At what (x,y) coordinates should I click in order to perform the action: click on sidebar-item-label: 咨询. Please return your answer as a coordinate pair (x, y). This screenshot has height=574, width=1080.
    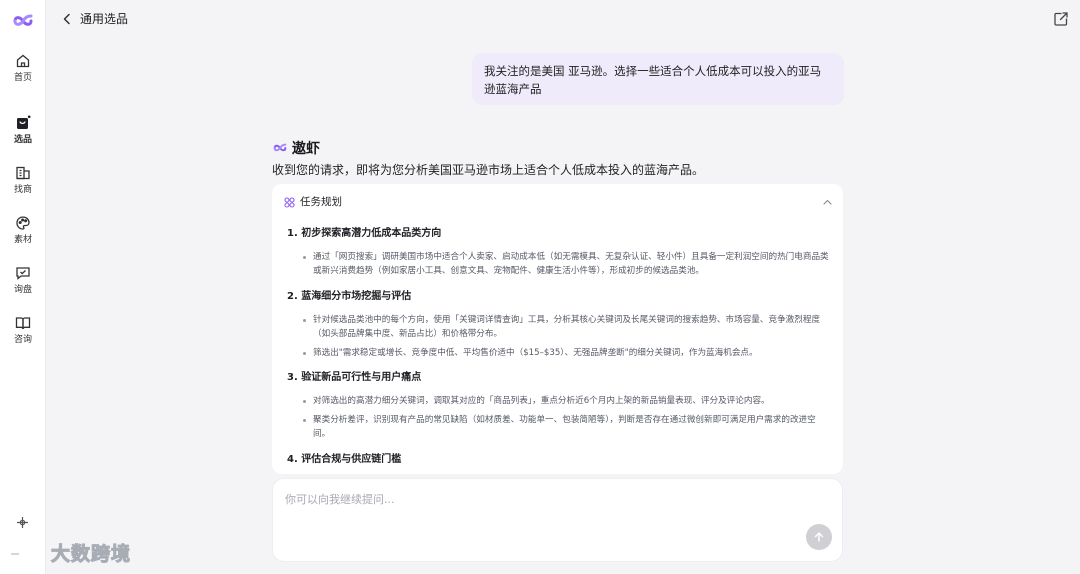
    Looking at the image, I should click on (22, 340).